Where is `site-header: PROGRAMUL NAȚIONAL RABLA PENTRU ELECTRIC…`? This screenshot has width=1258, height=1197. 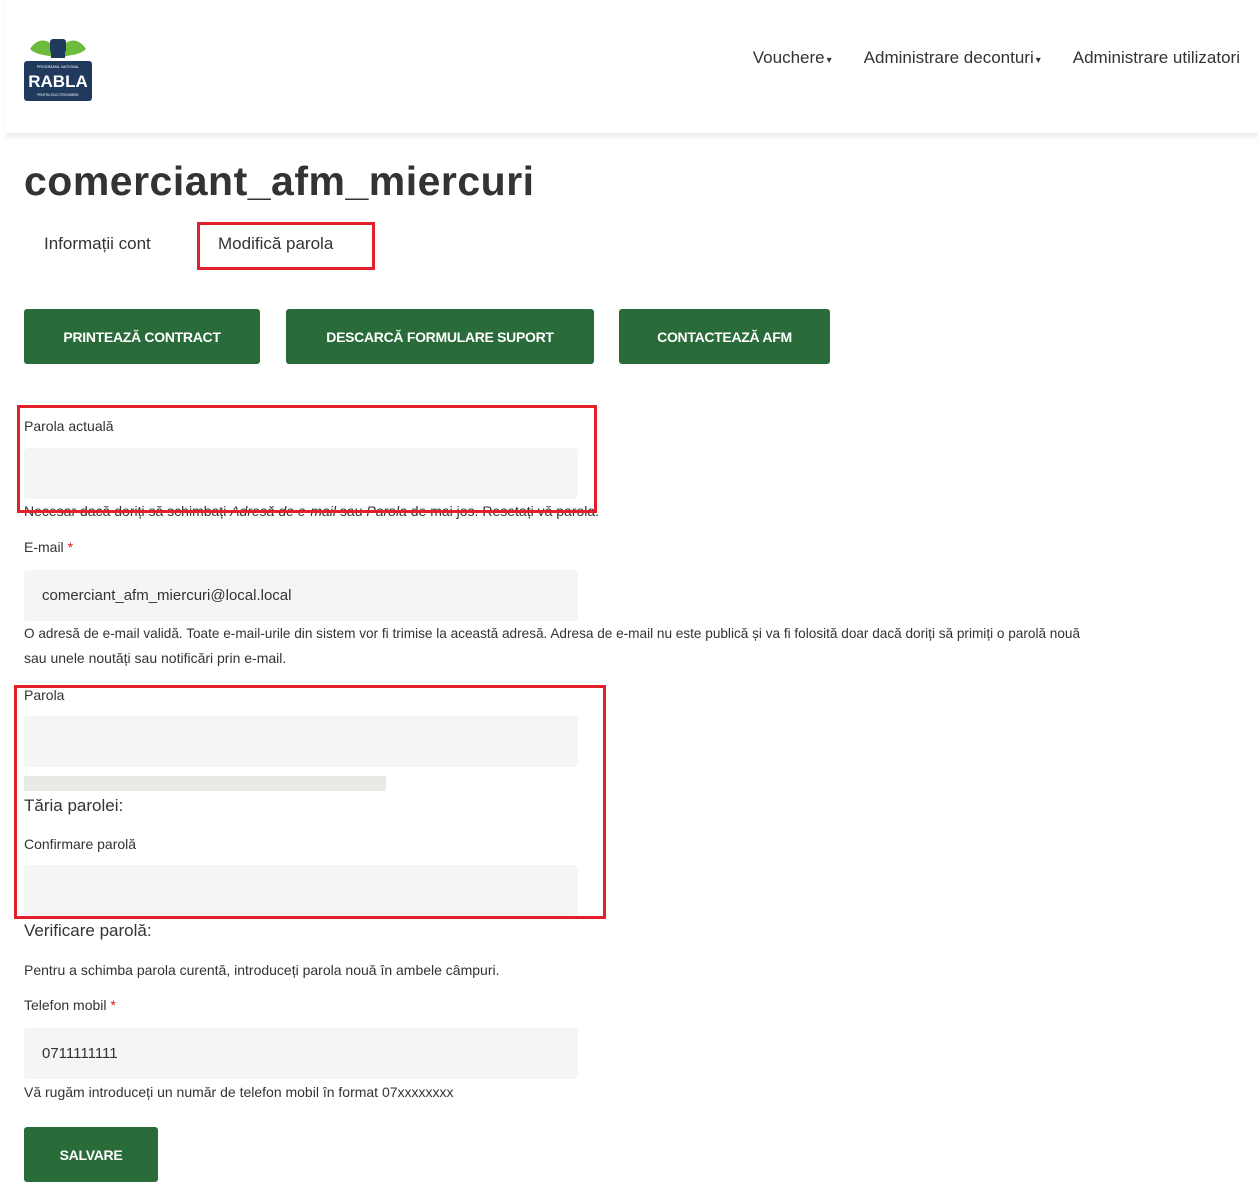 site-header: PROGRAMUL NAȚIONAL RABLA PENTRU ELECTRIC… is located at coordinates (632, 67).